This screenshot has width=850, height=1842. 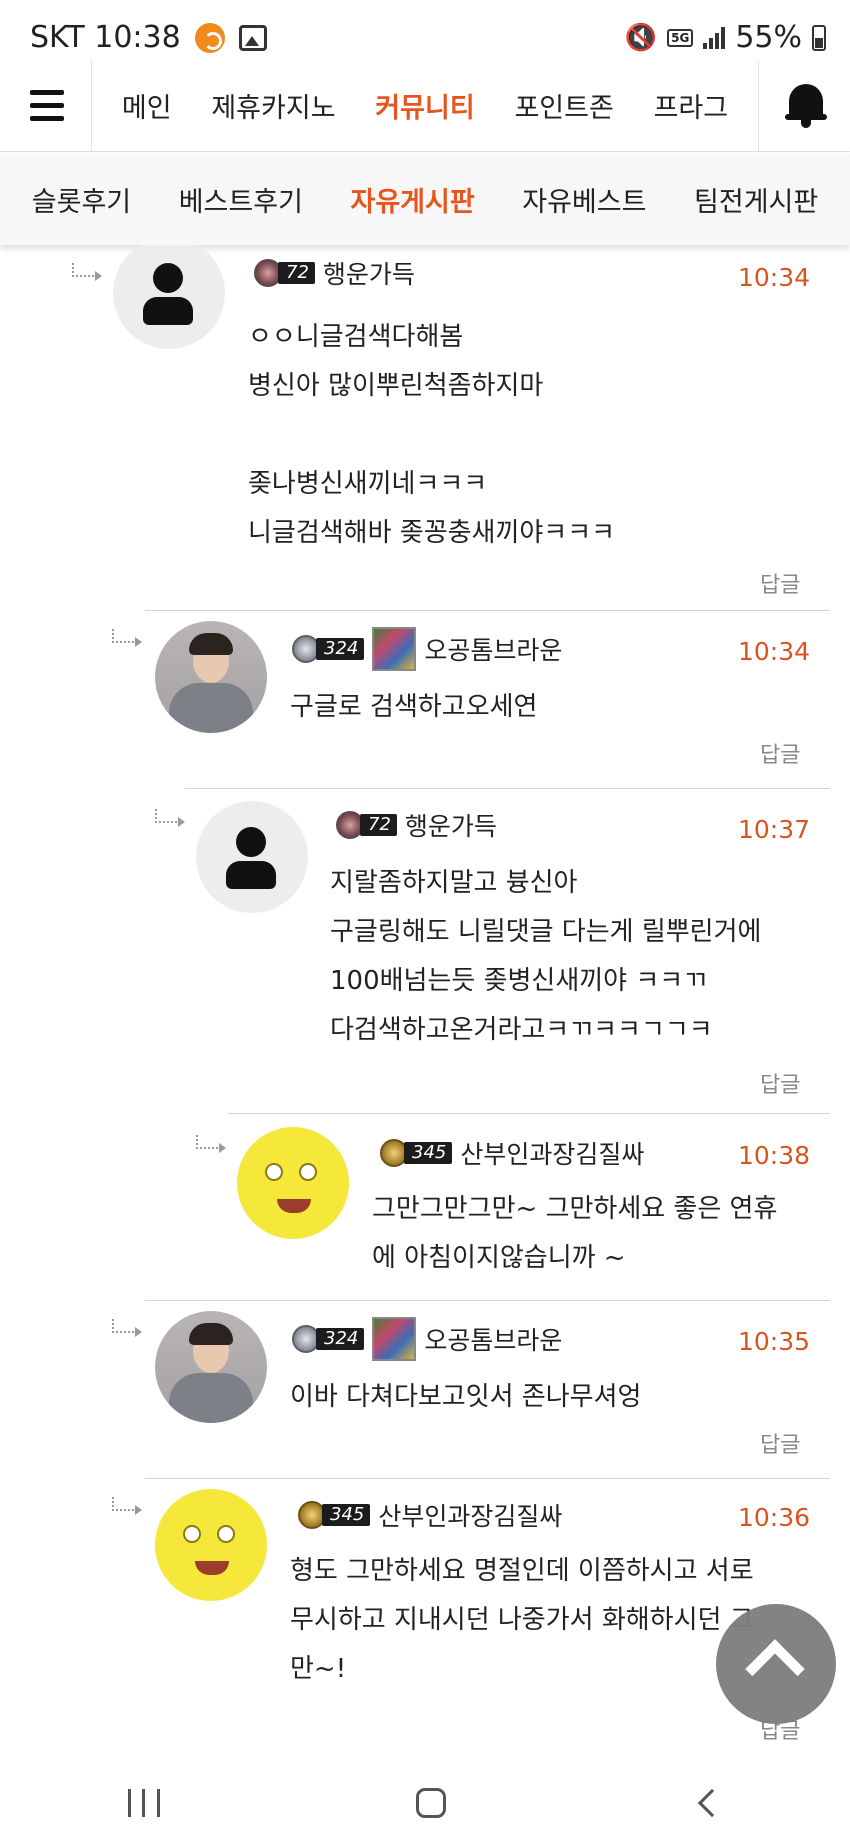 What do you see at coordinates (691, 105) in the screenshot?
I see `nav-item-prag: 프라그` at bounding box center [691, 105].